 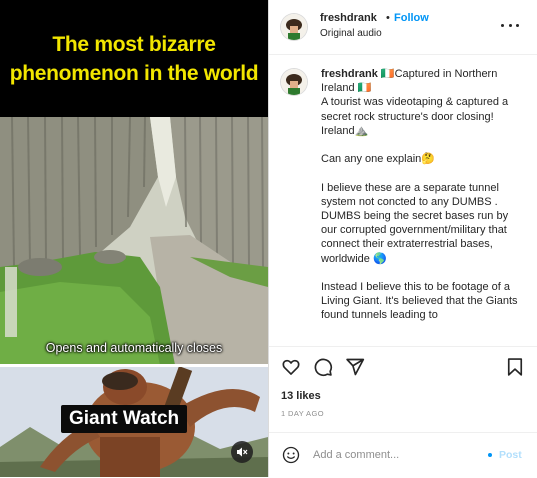 I want to click on post-author-username: freshdrank, so click(x=348, y=18).